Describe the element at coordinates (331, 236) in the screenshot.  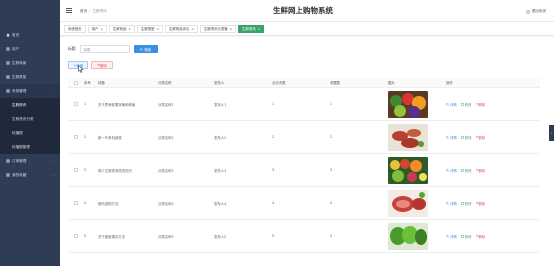
I see `cell-favorites: 5` at that location.